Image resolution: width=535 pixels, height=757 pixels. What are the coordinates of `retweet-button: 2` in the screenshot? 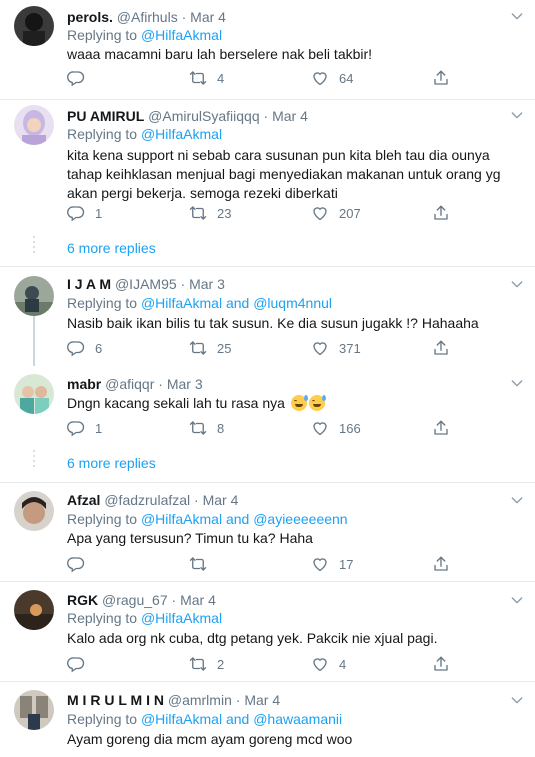 It's located at (206, 664).